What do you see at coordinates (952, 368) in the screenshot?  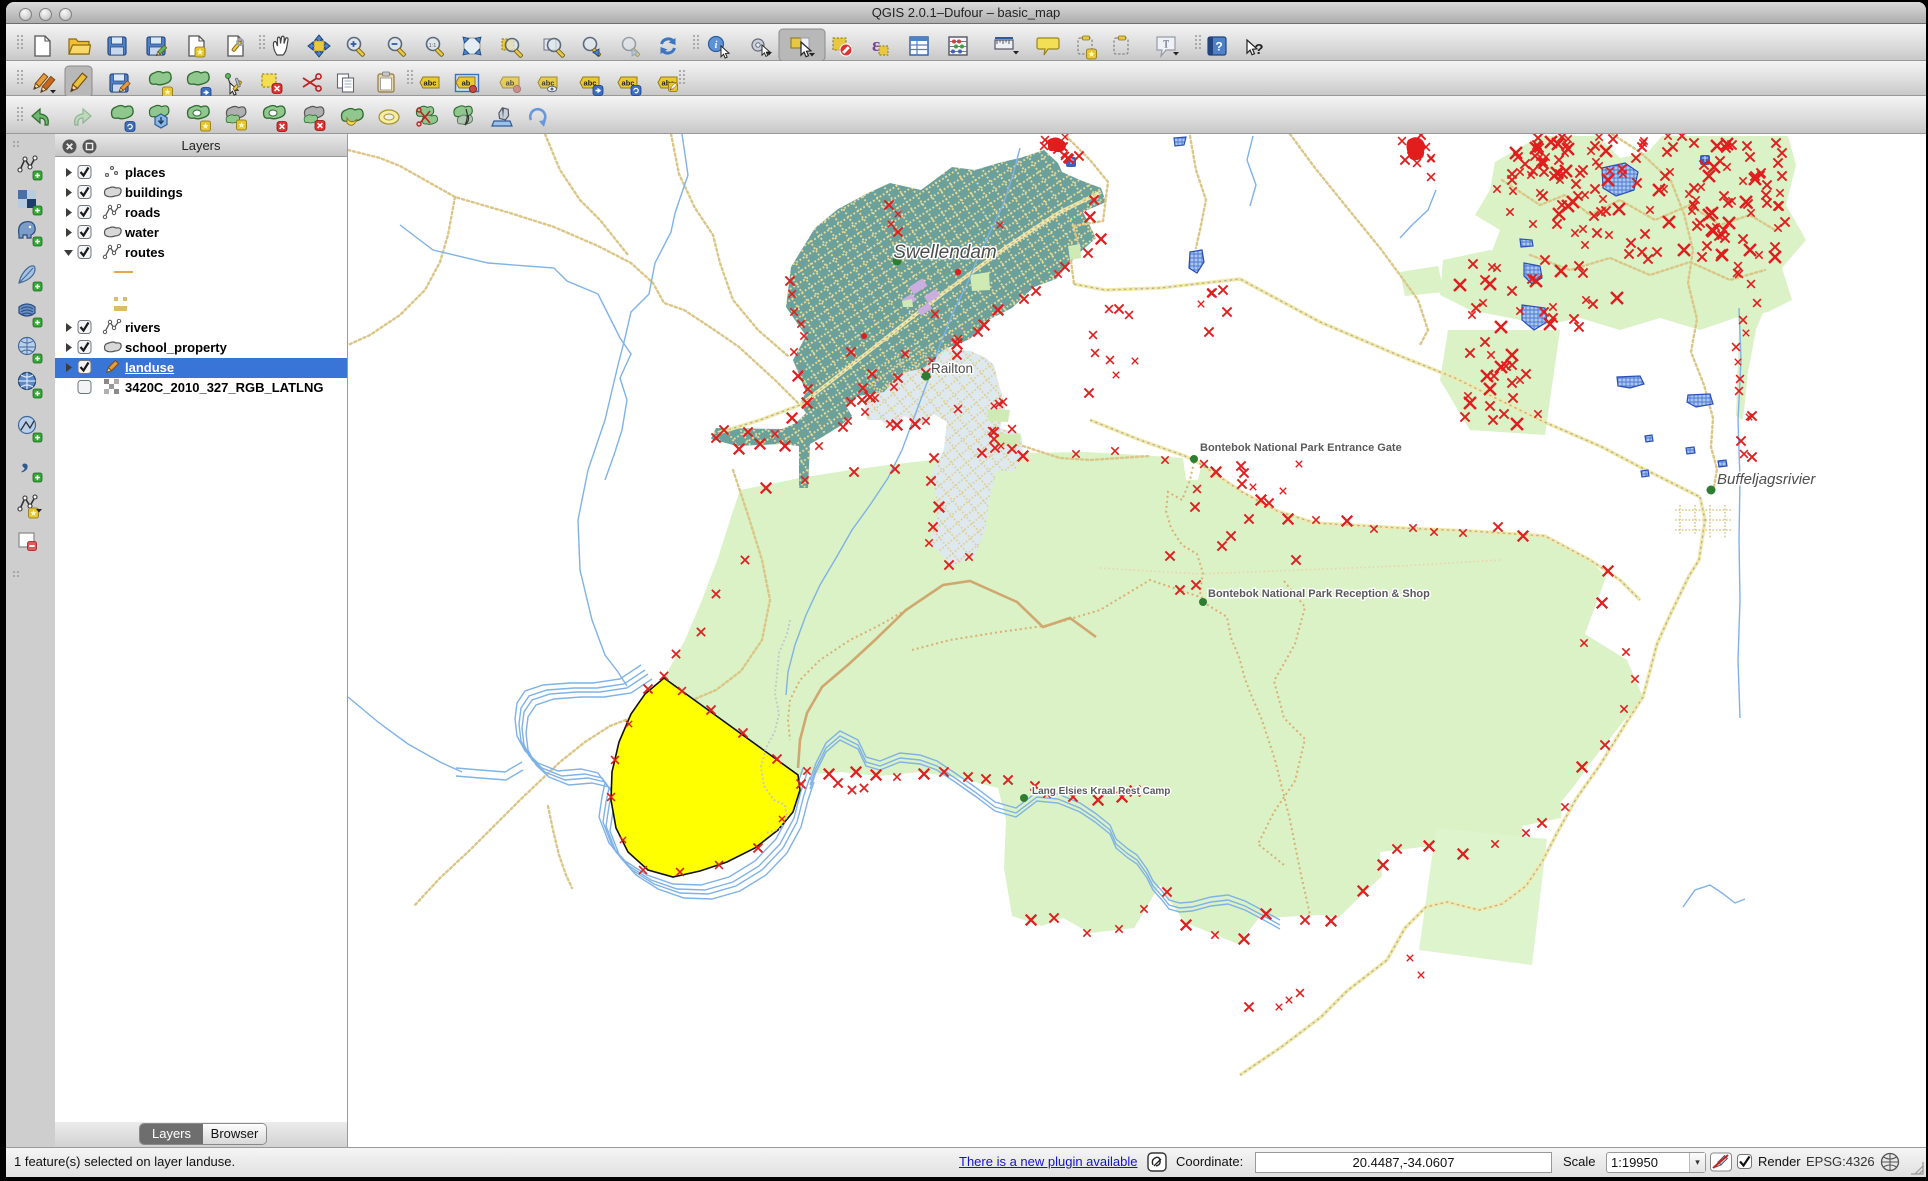 I see `svg-text: Railton` at bounding box center [952, 368].